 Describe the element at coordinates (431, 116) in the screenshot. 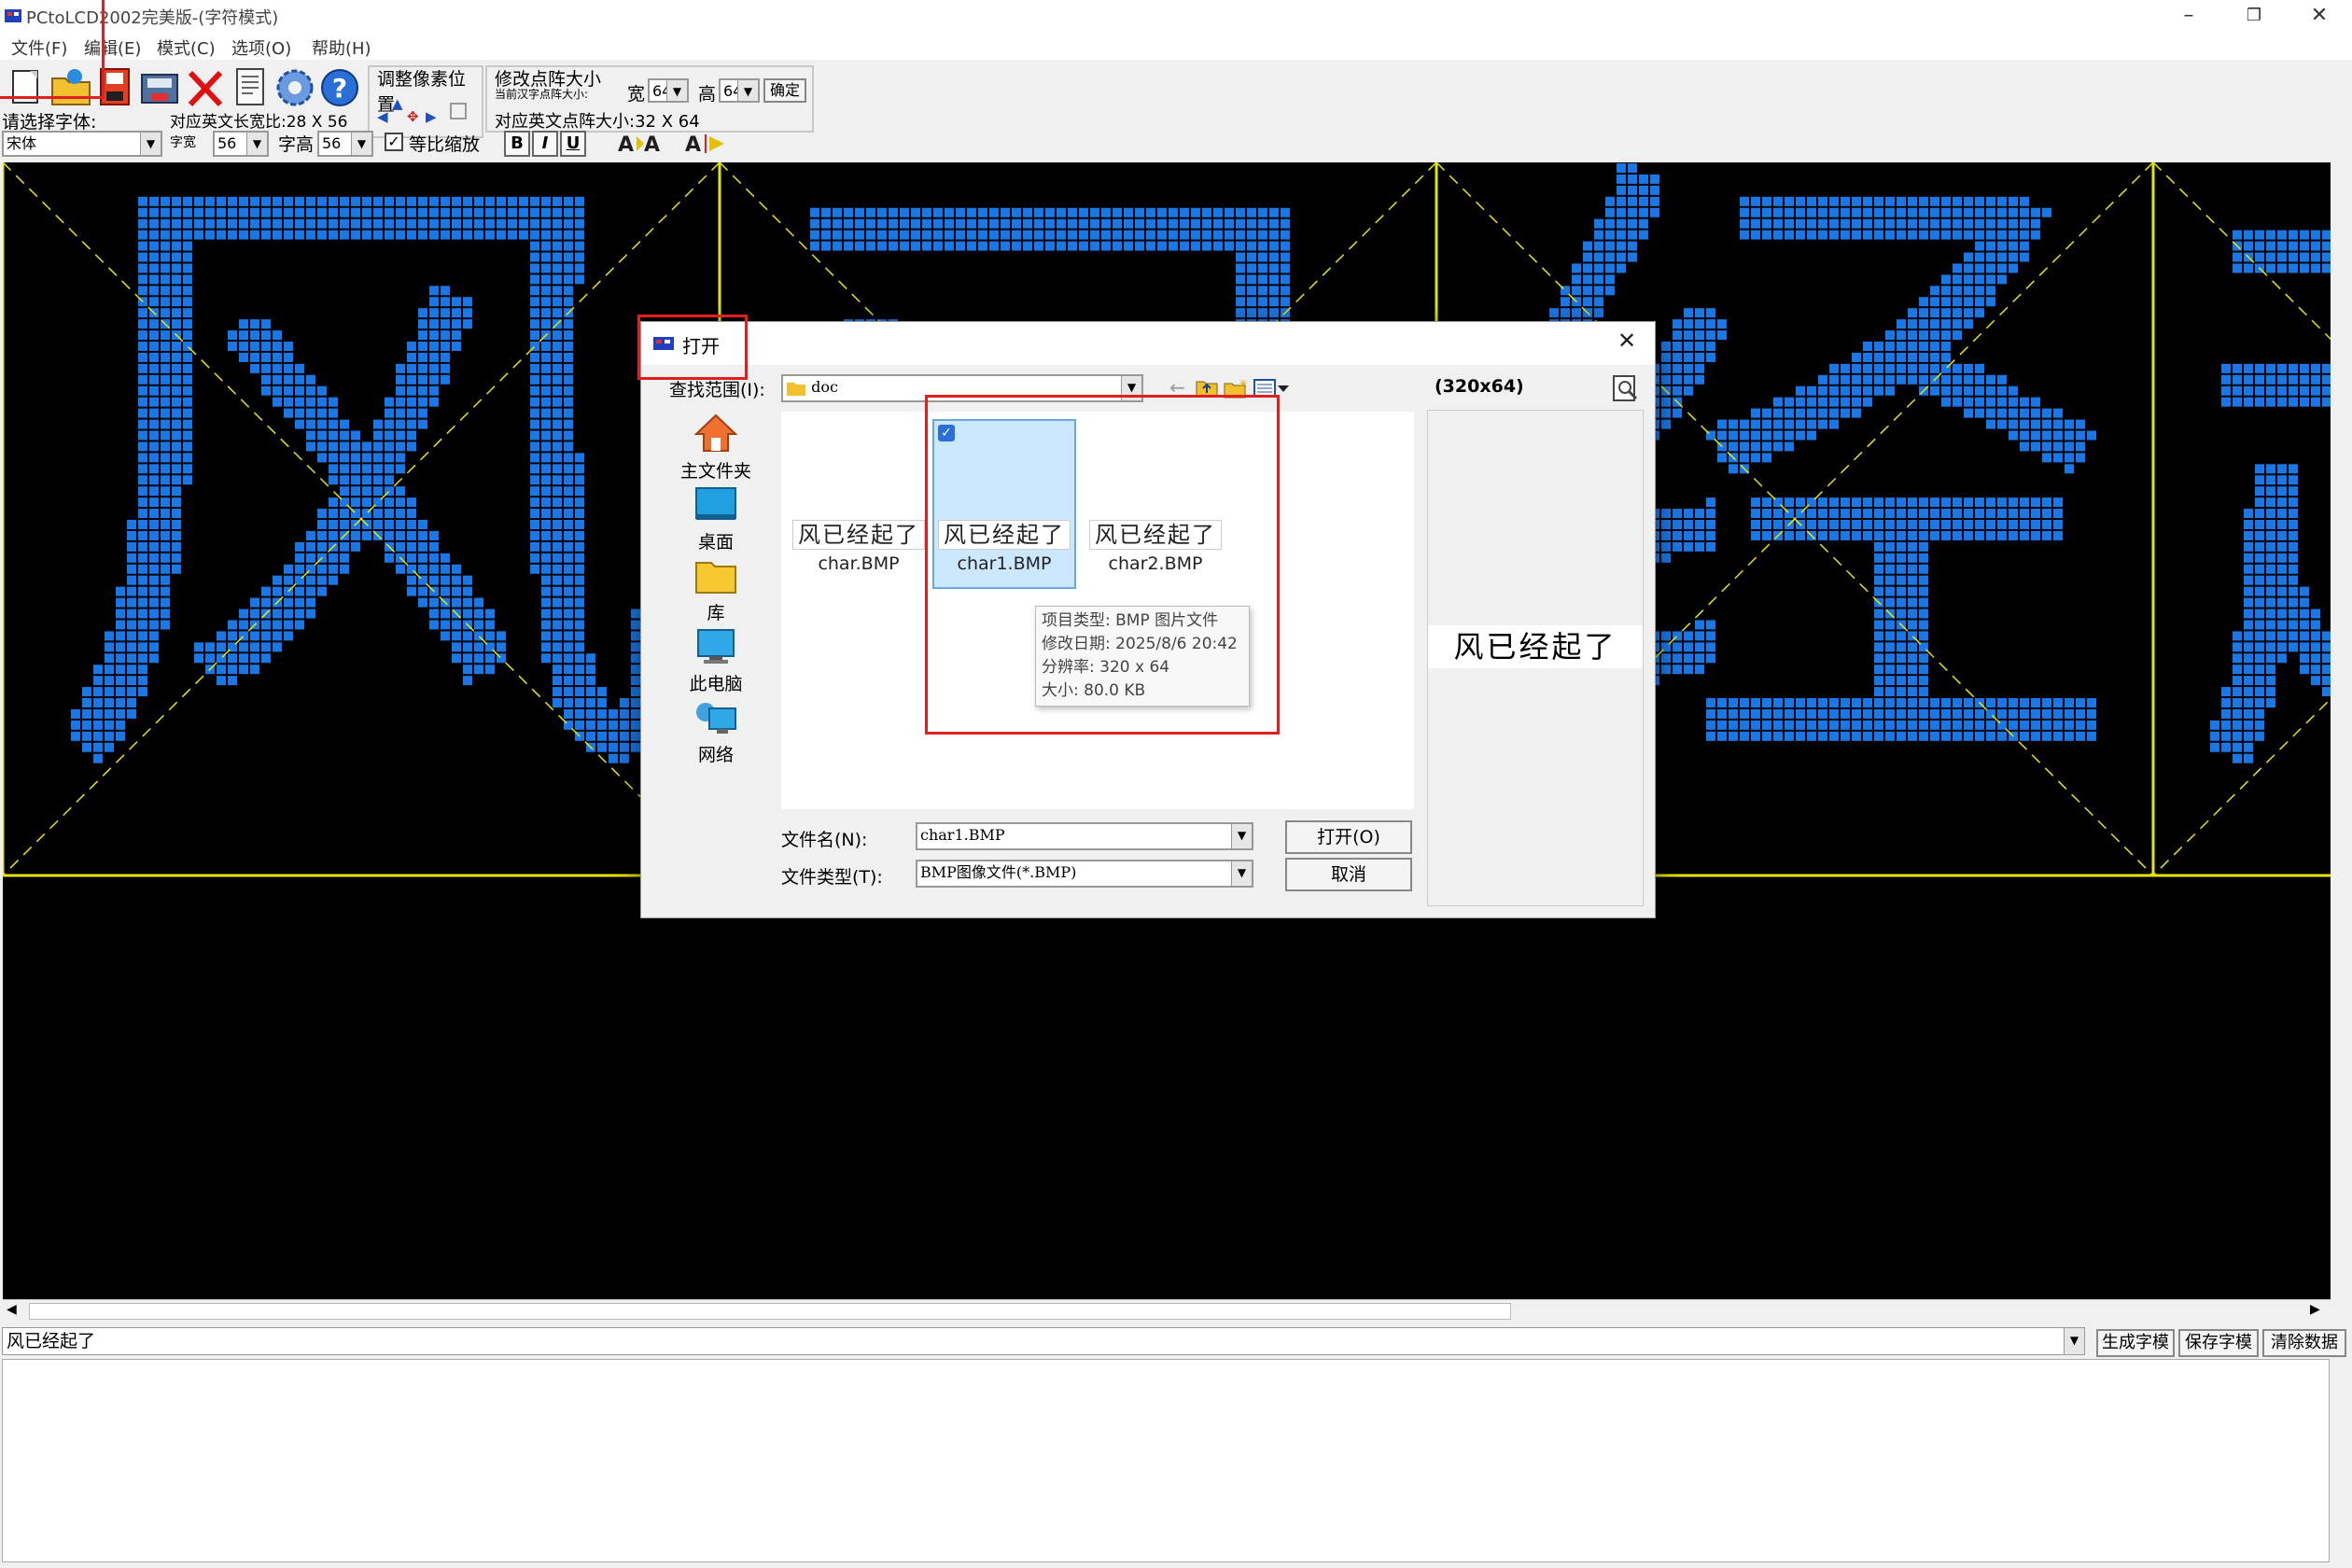

I see `pixel-right-icon: ▶` at that location.